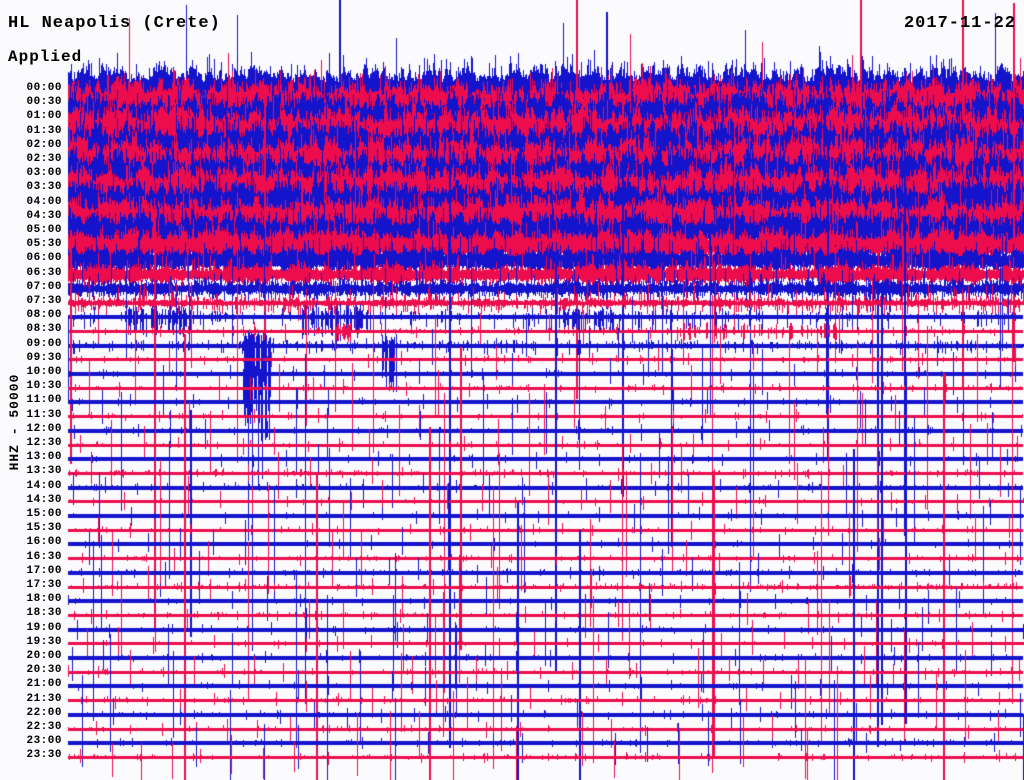 This screenshot has height=780, width=1024. I want to click on time-label: 10:00, so click(44, 372).